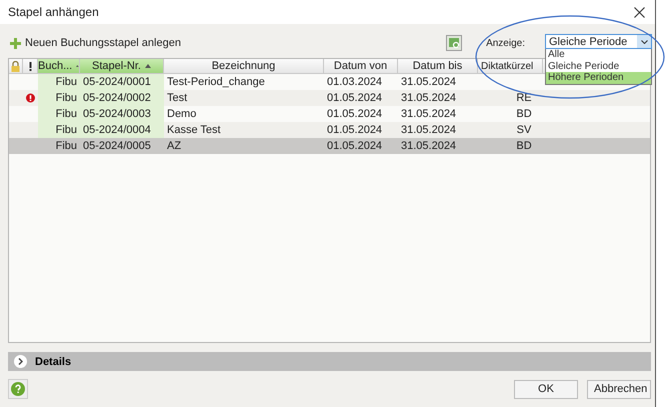  What do you see at coordinates (216, 82) in the screenshot?
I see `table-cell: Test-Period_change` at bounding box center [216, 82].